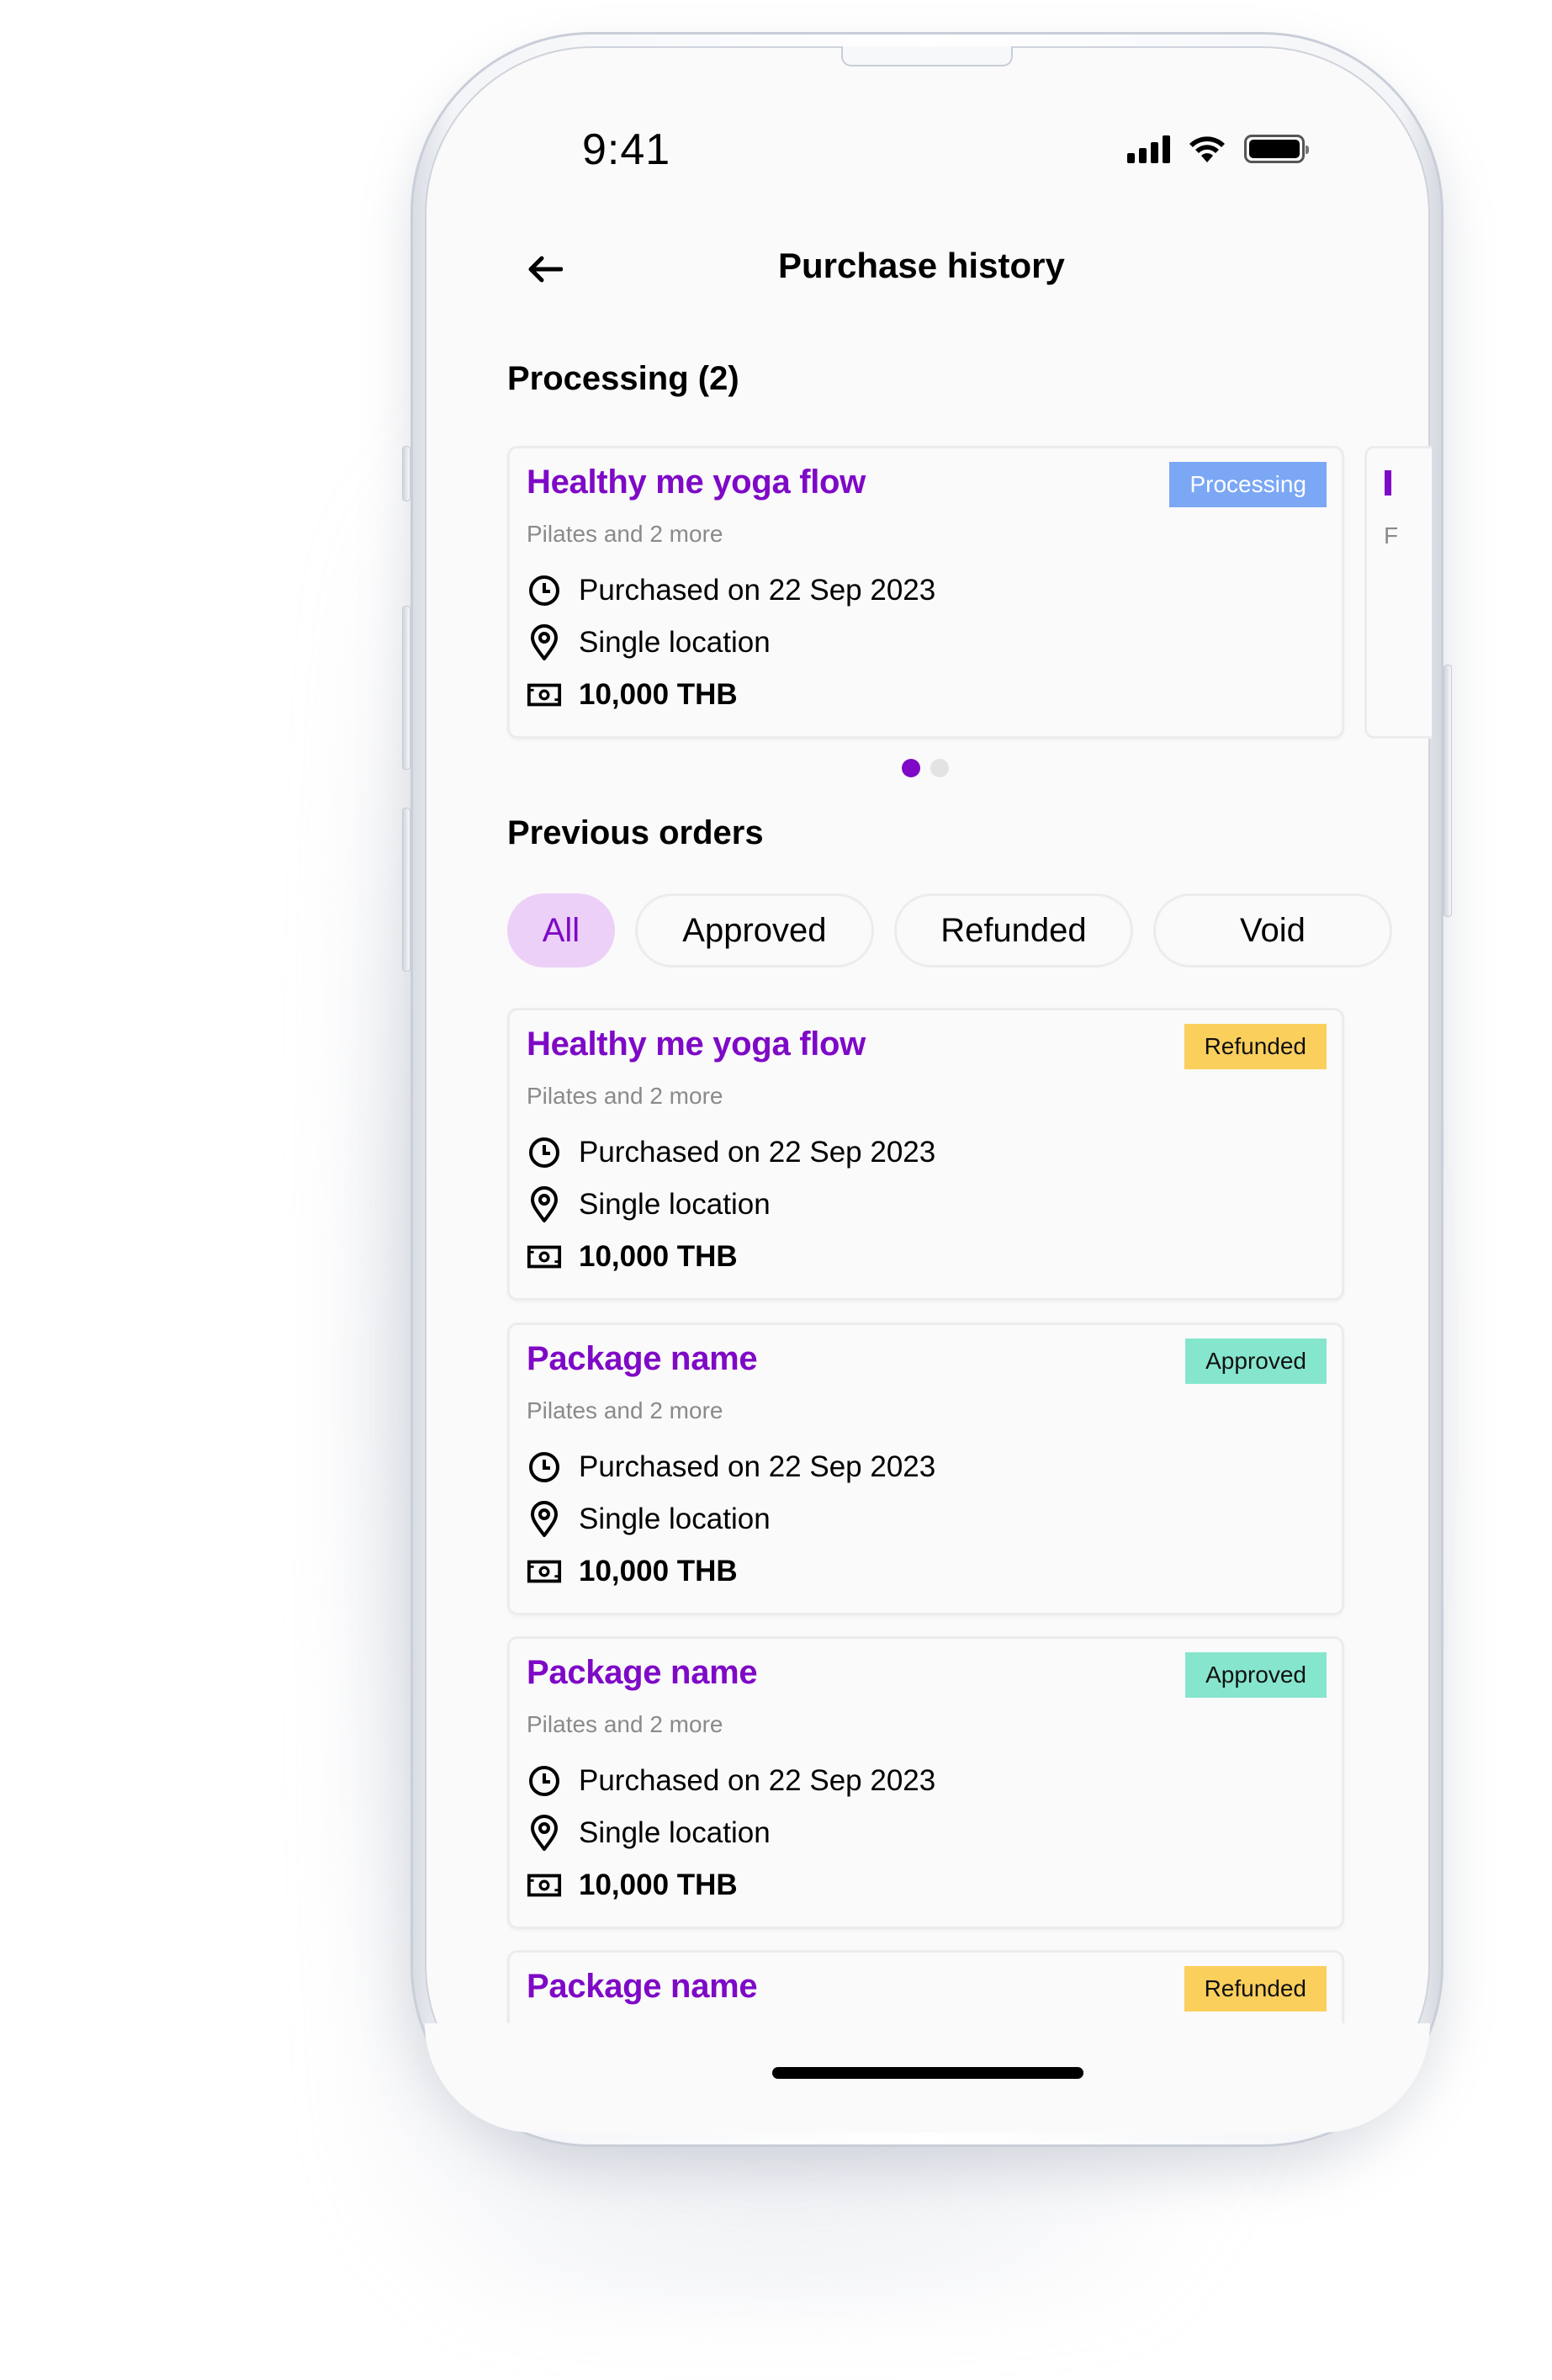 Image resolution: width=1552 pixels, height=2380 pixels. Describe the element at coordinates (911, 768) in the screenshot. I see `pagination-dot-active` at that location.